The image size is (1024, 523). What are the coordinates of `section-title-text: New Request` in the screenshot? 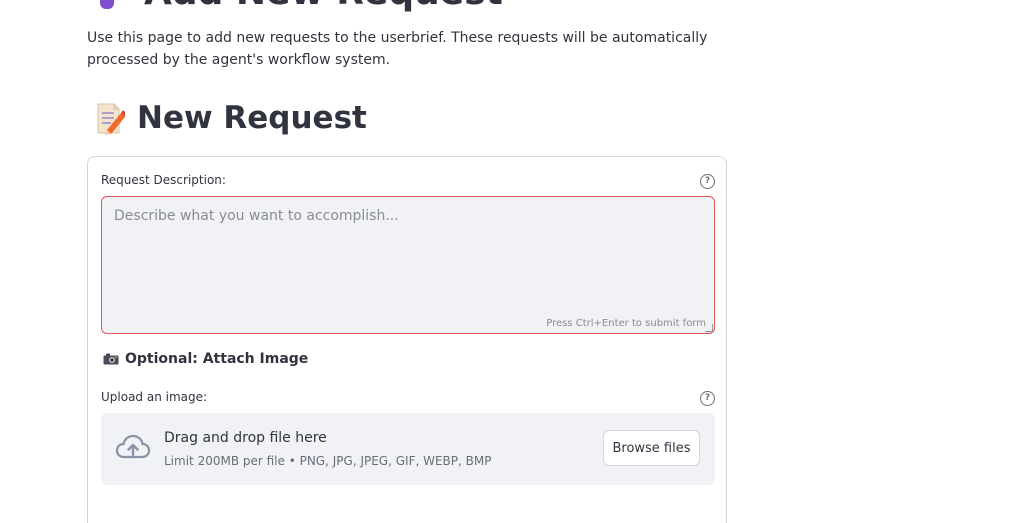 It's located at (252, 118).